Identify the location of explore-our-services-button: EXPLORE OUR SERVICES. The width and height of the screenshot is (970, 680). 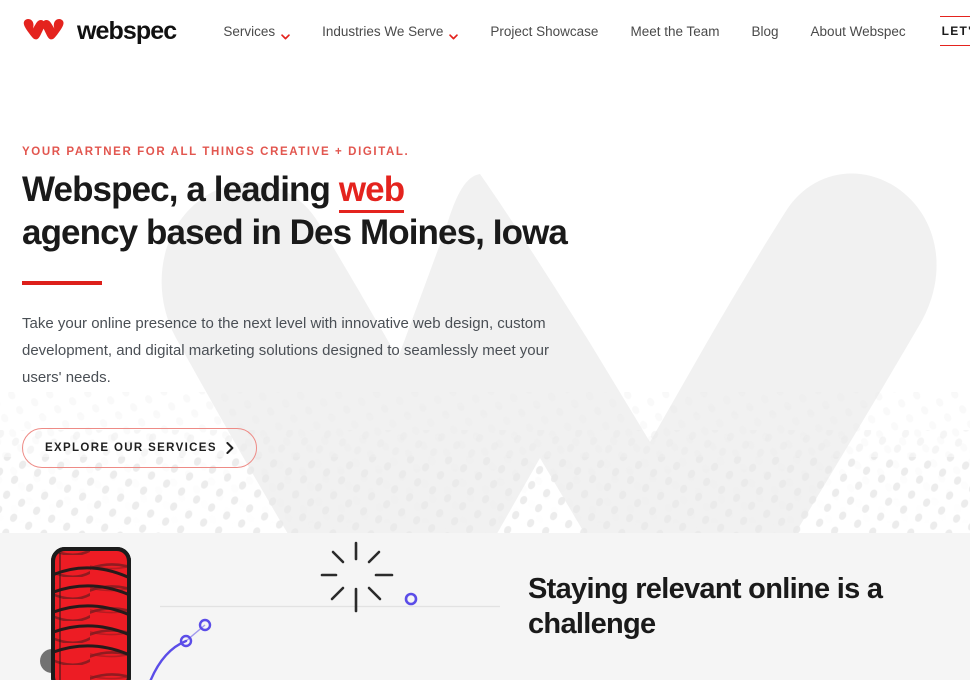
(139, 448).